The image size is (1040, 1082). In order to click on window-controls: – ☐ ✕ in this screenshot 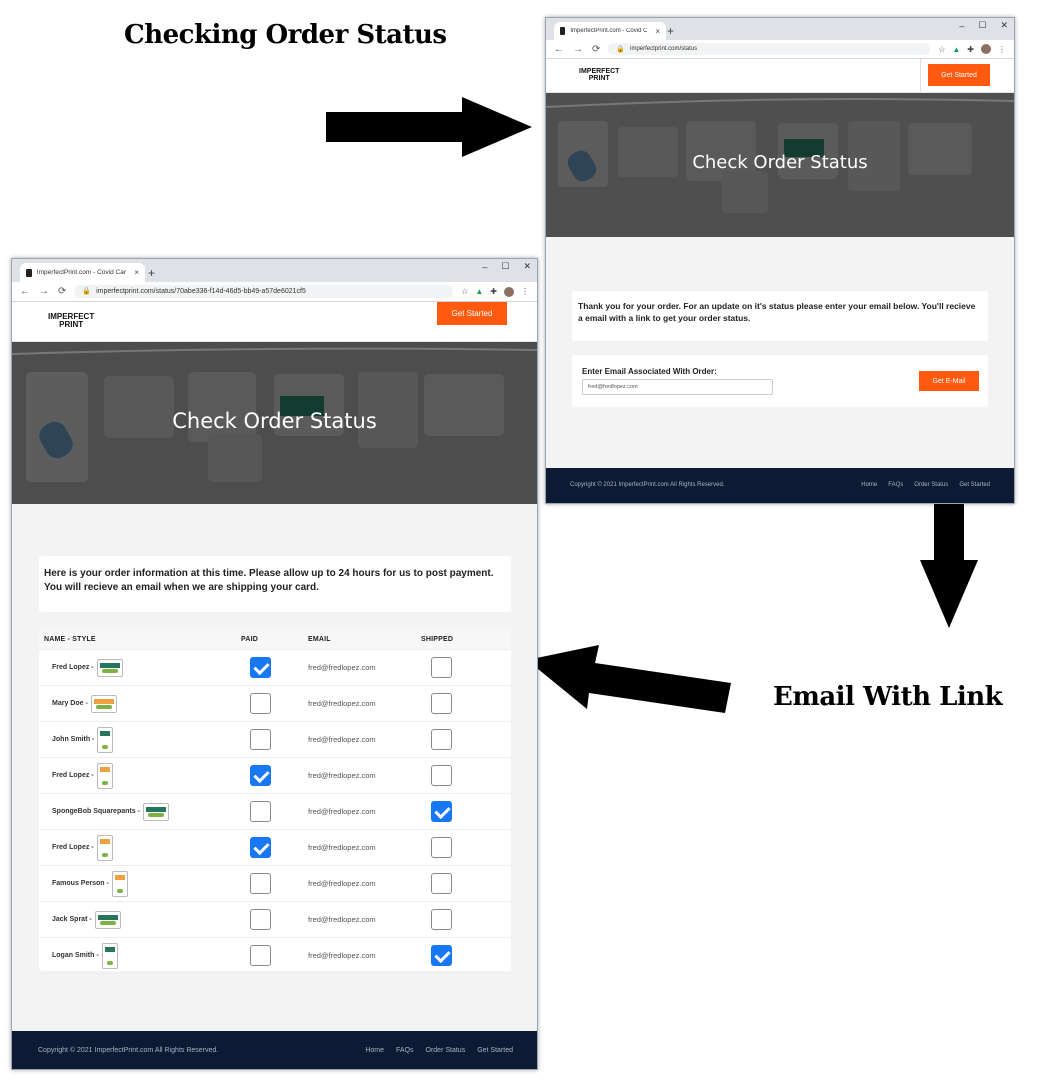, I will do `click(983, 25)`.